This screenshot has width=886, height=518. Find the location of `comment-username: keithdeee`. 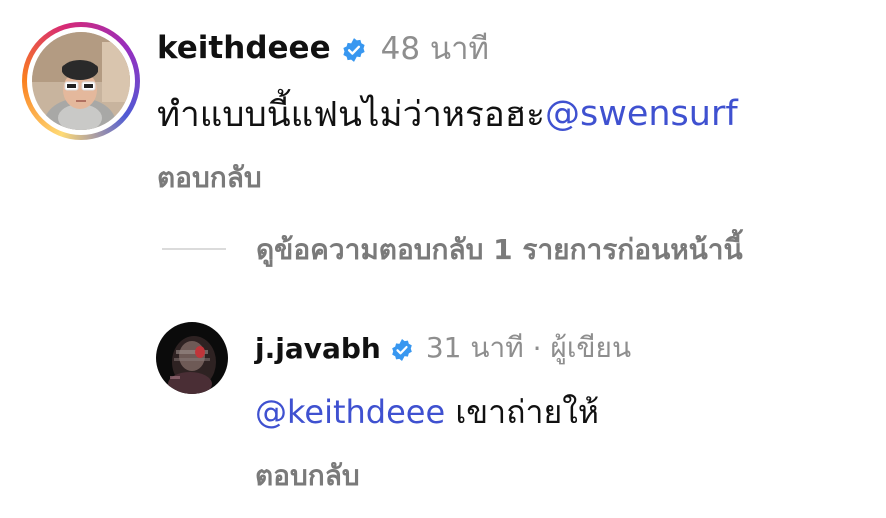

comment-username: keithdeee is located at coordinates (244, 48).